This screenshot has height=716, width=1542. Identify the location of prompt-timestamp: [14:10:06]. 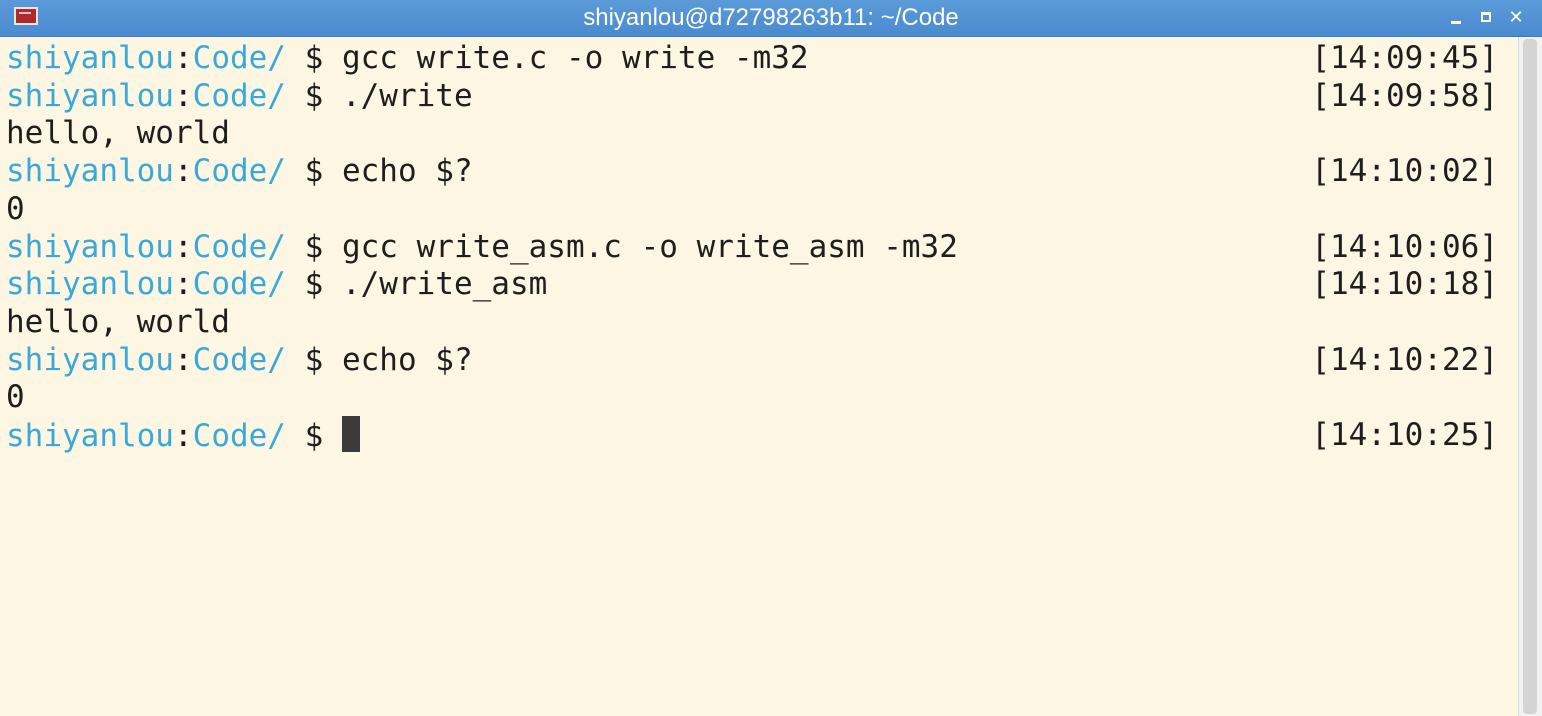
(1404, 246).